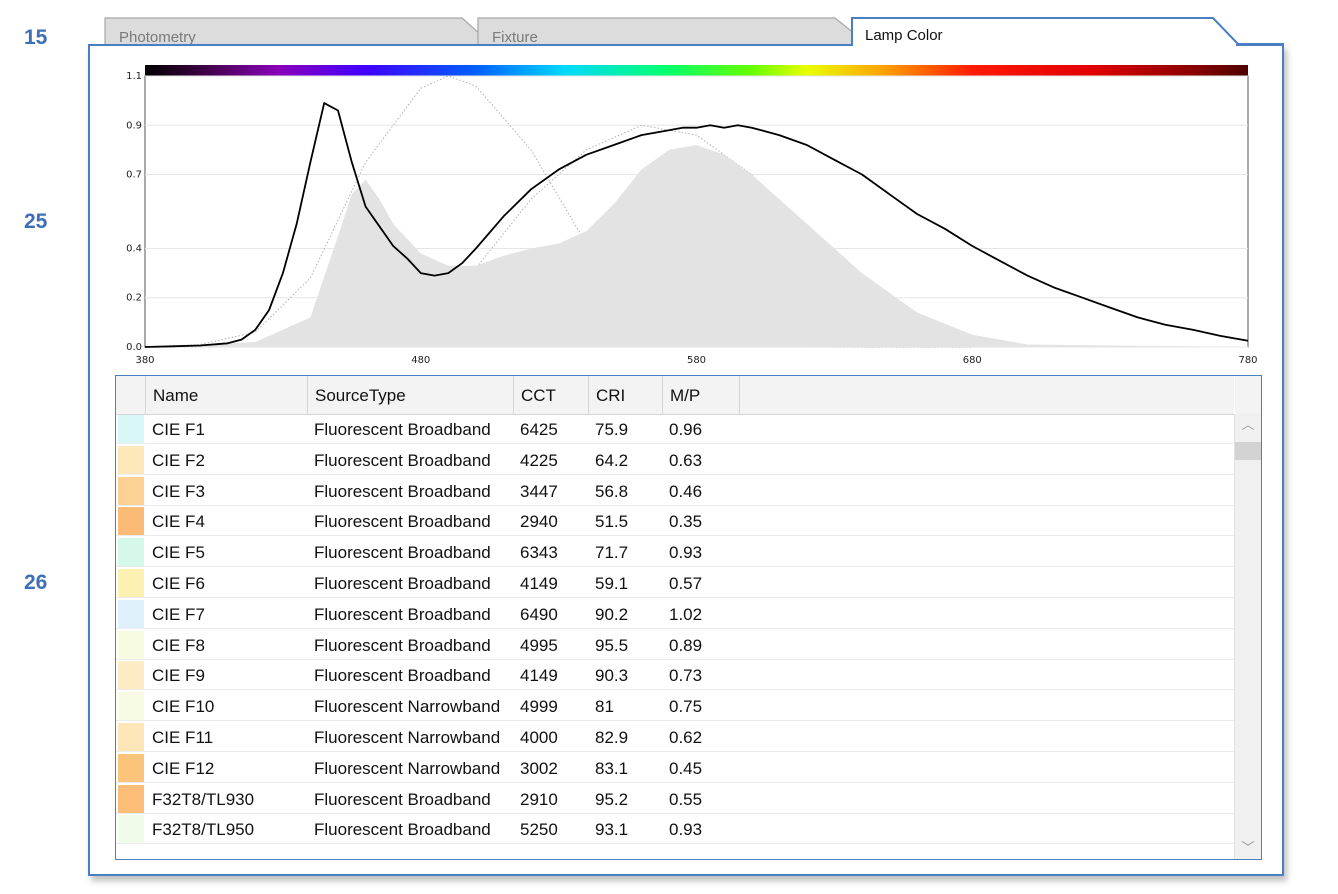  I want to click on column-header-cct: CCT, so click(551, 395).